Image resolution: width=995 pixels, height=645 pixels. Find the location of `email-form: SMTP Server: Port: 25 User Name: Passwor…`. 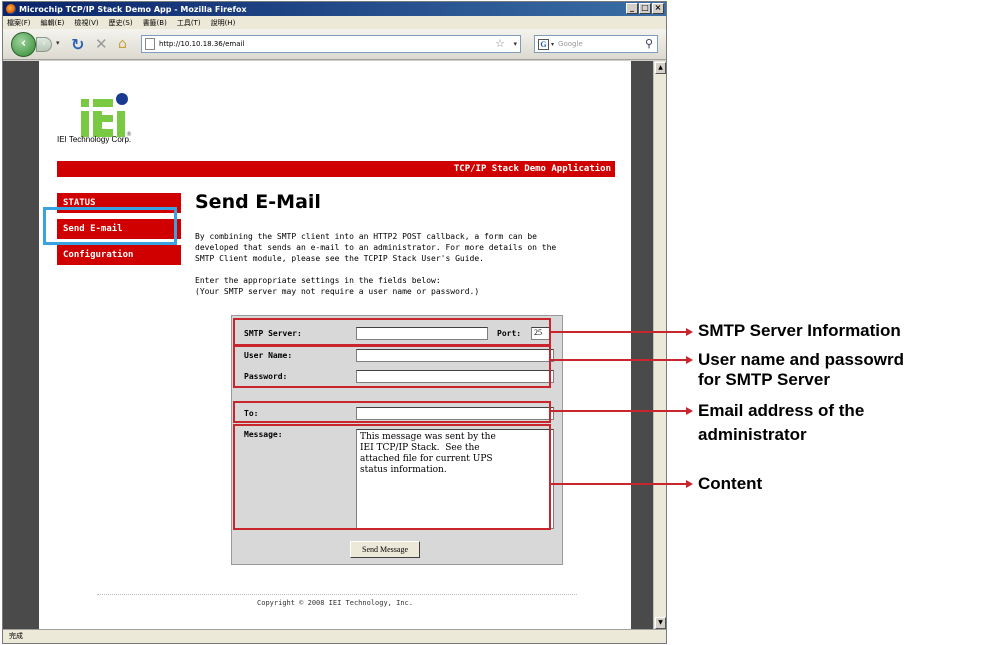

email-form: SMTP Server: Port: 25 User Name: Passwor… is located at coordinates (397, 440).